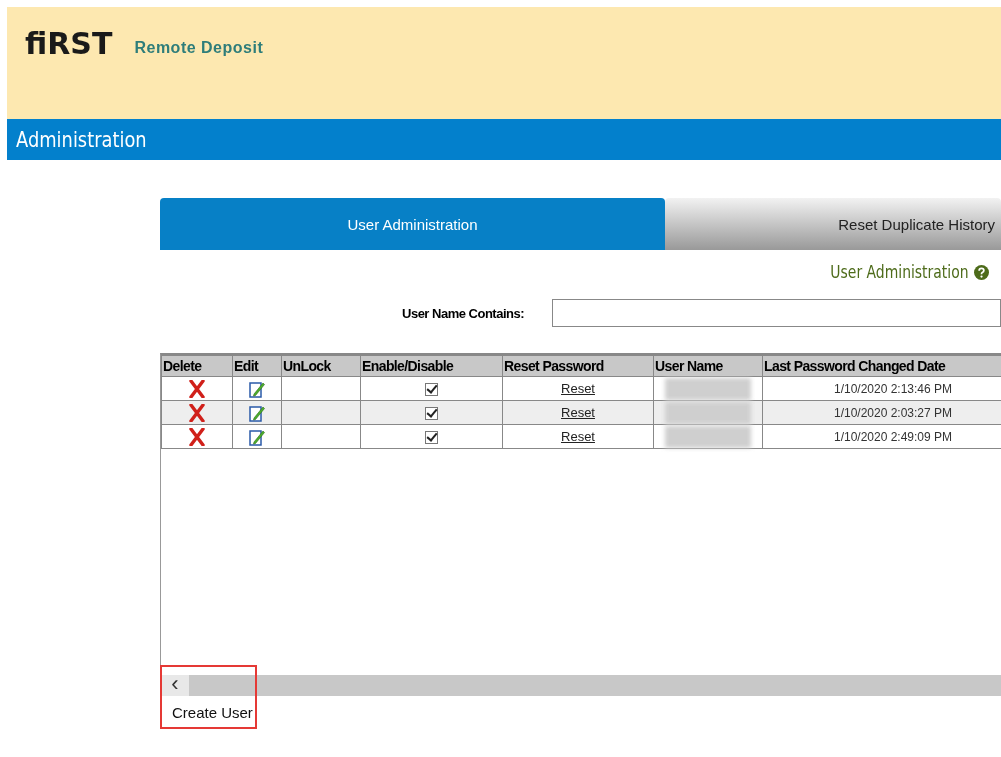 The height and width of the screenshot is (757, 1001). I want to click on page-title: Administration, so click(81, 139).